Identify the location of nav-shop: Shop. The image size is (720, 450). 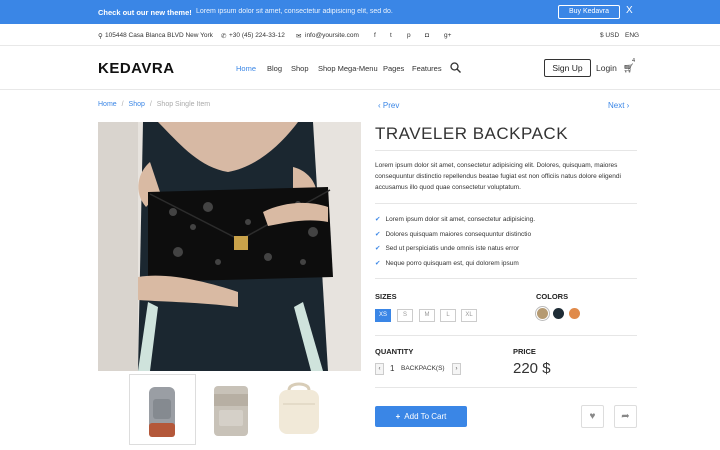
(300, 68).